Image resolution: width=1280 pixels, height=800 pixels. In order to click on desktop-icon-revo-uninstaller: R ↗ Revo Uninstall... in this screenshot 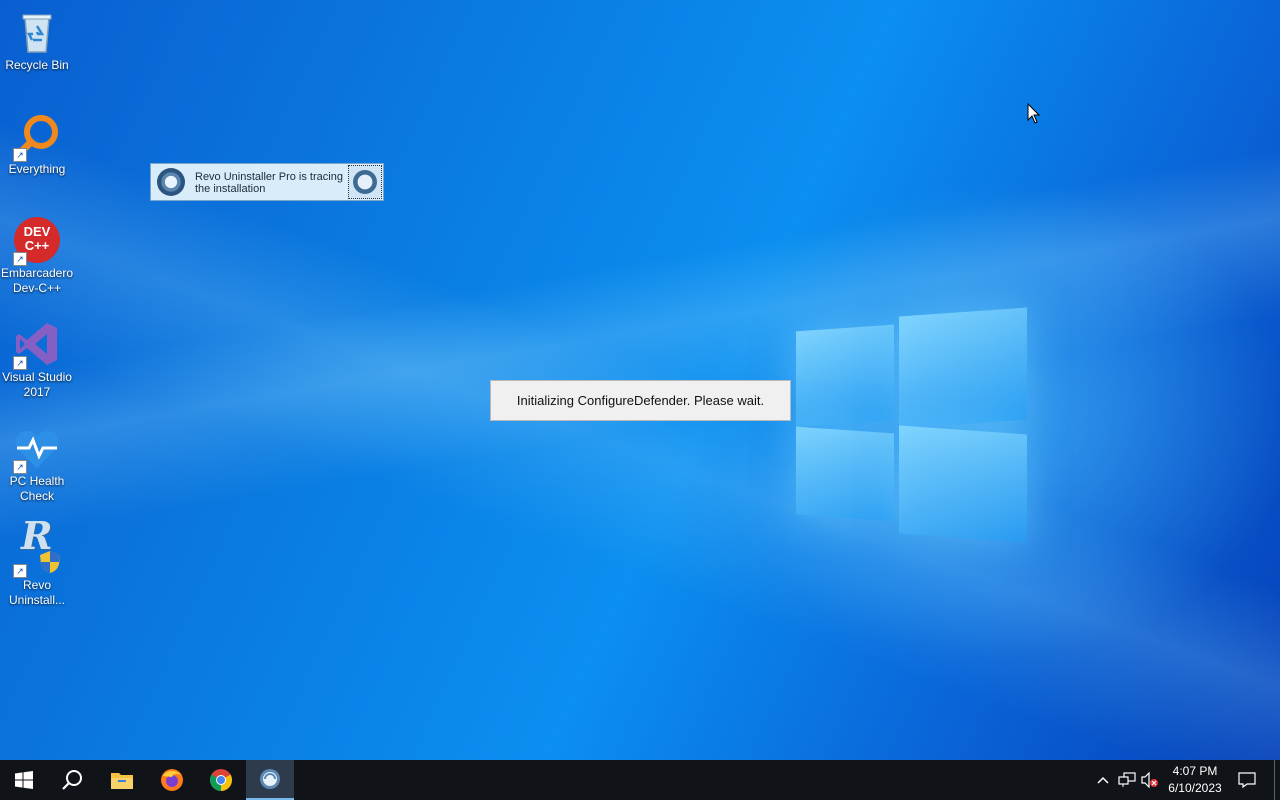, I will do `click(37, 560)`.